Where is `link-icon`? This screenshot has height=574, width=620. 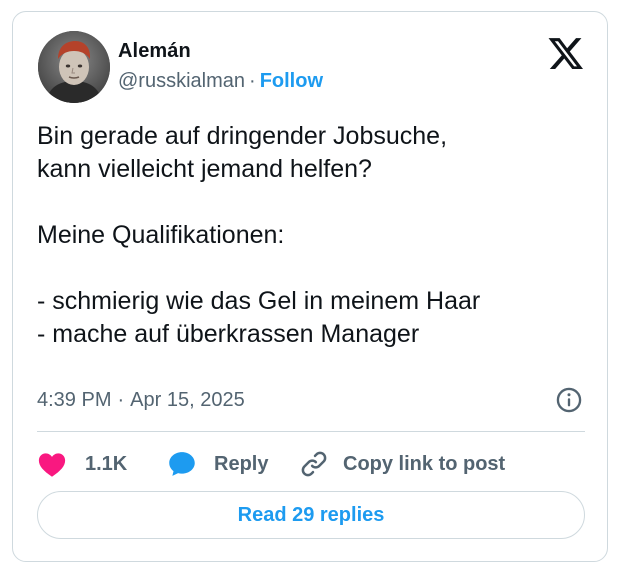
link-icon is located at coordinates (314, 464).